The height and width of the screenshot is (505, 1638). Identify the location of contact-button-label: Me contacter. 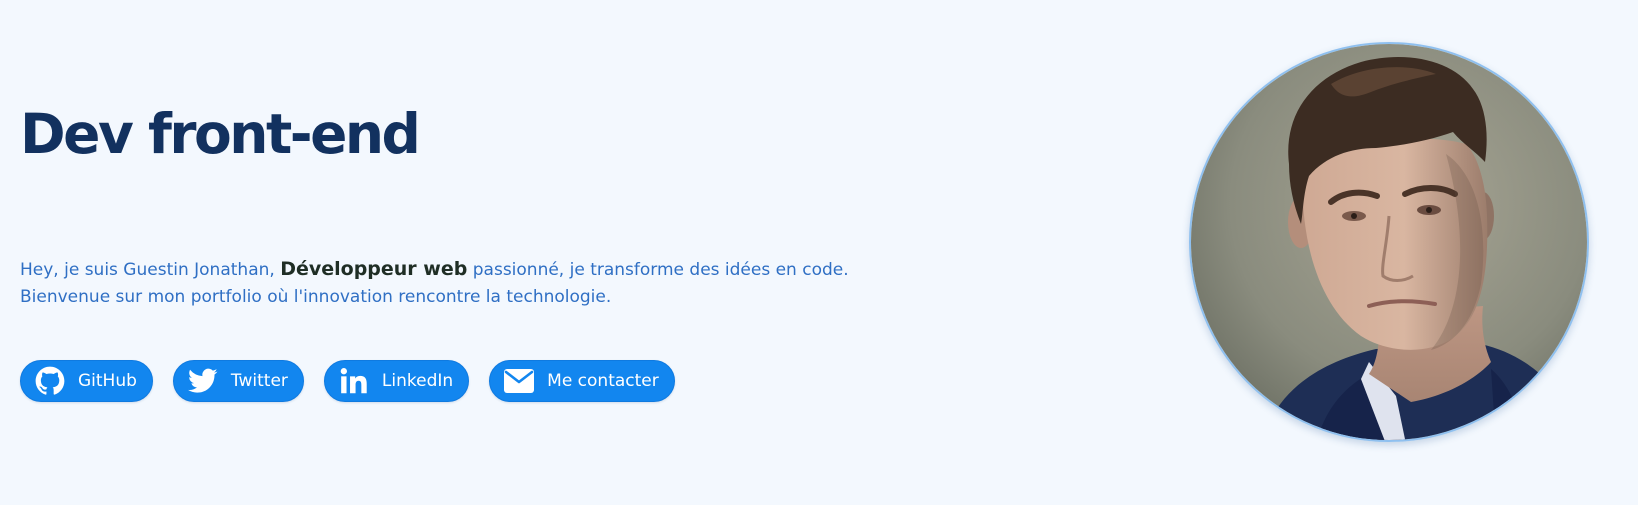
(603, 381).